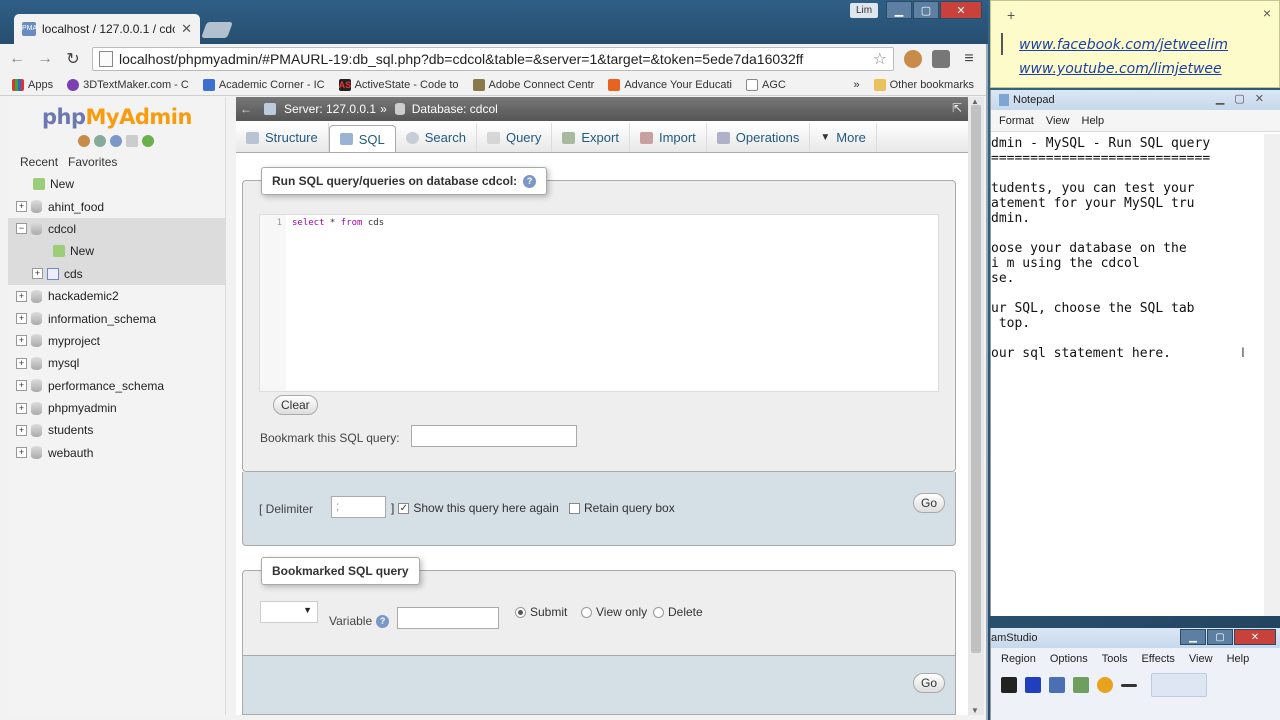  What do you see at coordinates (759, 137) in the screenshot?
I see `tab-operations: Operations` at bounding box center [759, 137].